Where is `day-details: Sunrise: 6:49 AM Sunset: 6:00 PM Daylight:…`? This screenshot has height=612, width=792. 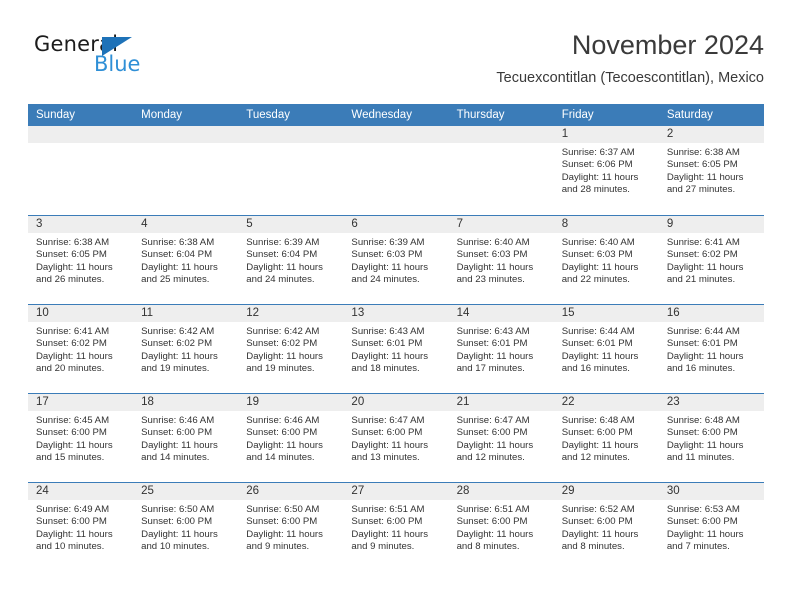 day-details: Sunrise: 6:49 AM Sunset: 6:00 PM Daylight:… is located at coordinates (80, 527).